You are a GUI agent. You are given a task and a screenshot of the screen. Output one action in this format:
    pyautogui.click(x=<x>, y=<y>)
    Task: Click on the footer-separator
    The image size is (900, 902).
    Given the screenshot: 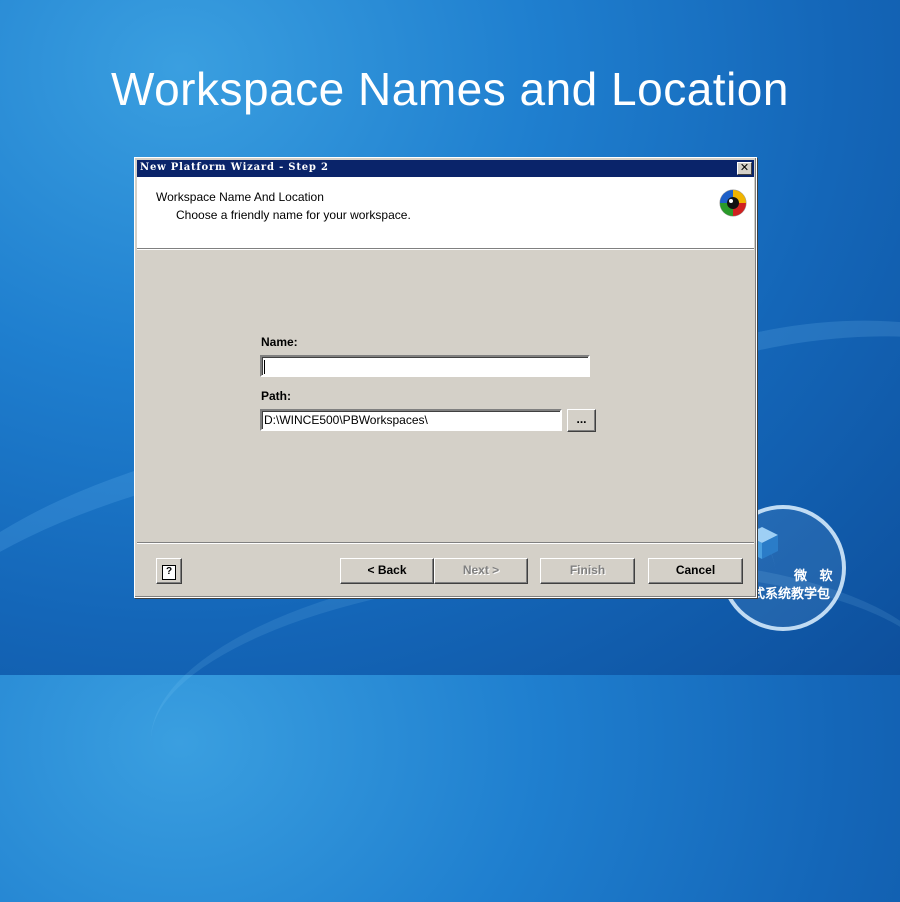 What is the action you would take?
    pyautogui.click(x=445, y=543)
    